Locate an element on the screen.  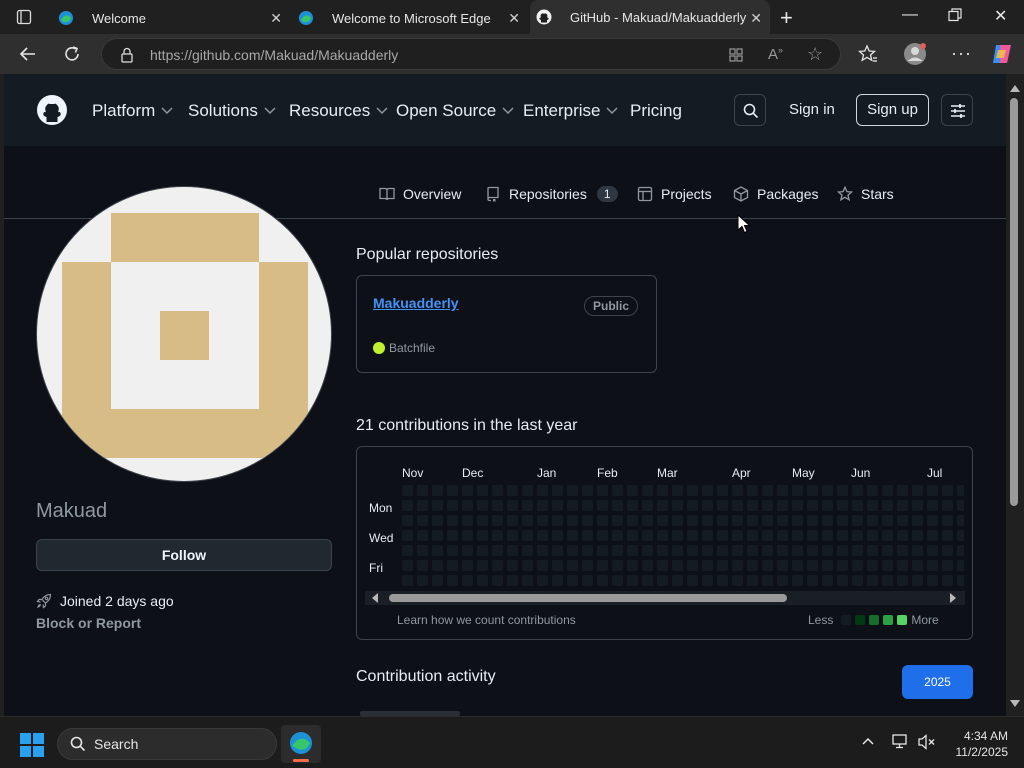
tab-welcome-edge: Welcome to Microsoft Edge ✕ is located at coordinates (410, 18).